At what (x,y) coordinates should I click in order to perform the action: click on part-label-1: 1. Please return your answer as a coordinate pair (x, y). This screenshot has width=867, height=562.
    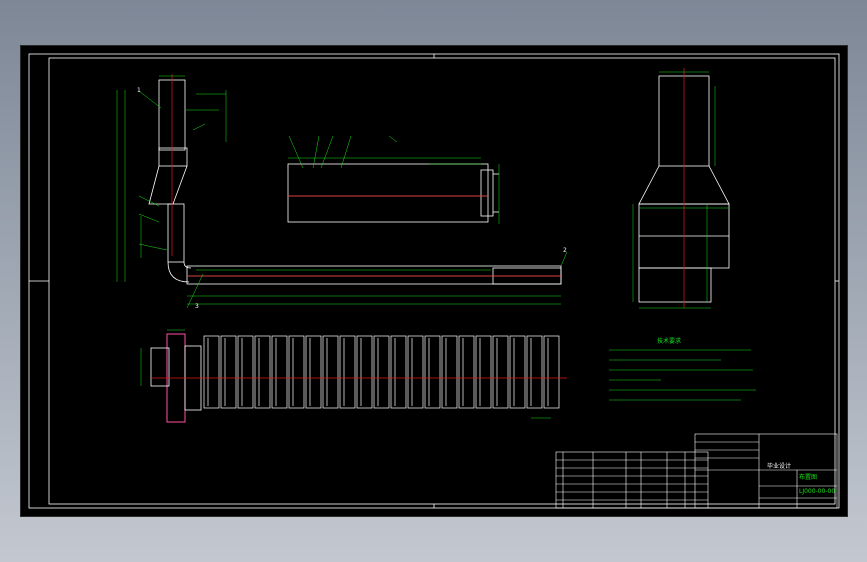
    Looking at the image, I should click on (139, 90).